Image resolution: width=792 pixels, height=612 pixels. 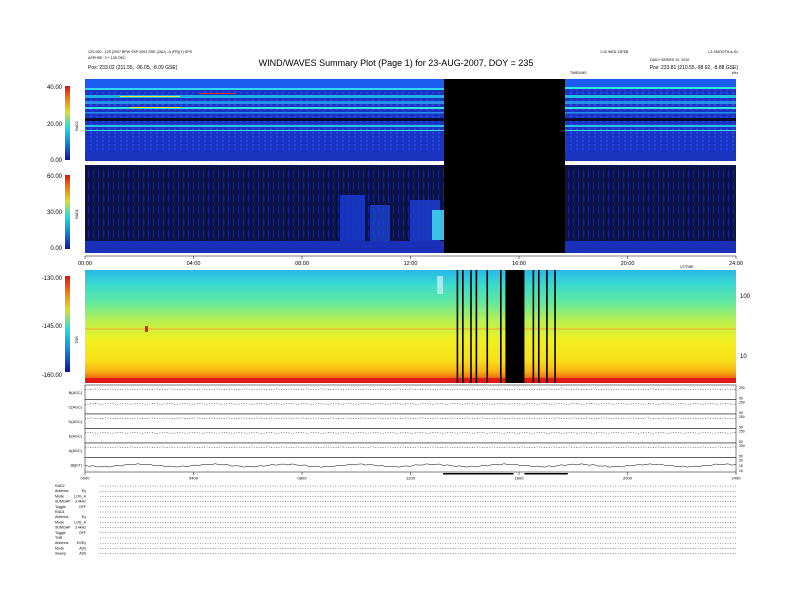 I want to click on rad2-colorbar, so click(x=67, y=123).